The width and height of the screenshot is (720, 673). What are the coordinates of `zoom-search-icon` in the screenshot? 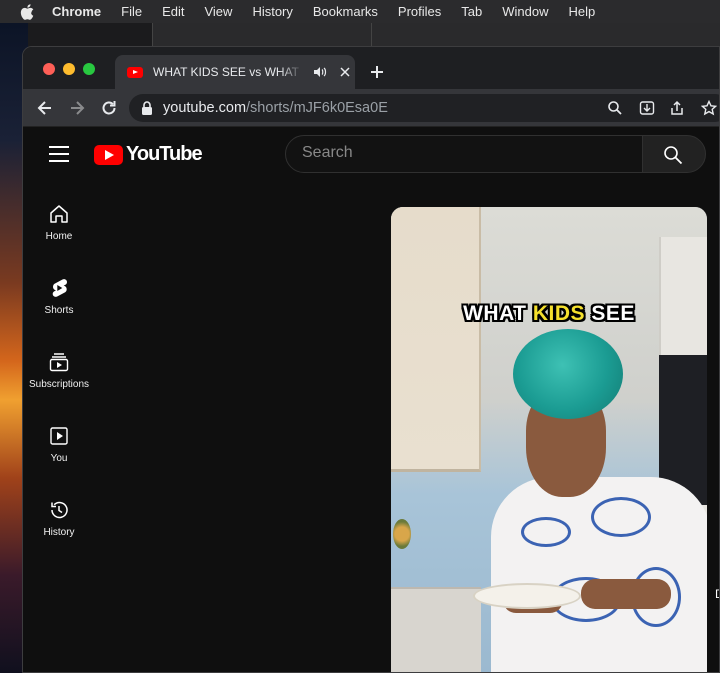 It's located at (615, 108).